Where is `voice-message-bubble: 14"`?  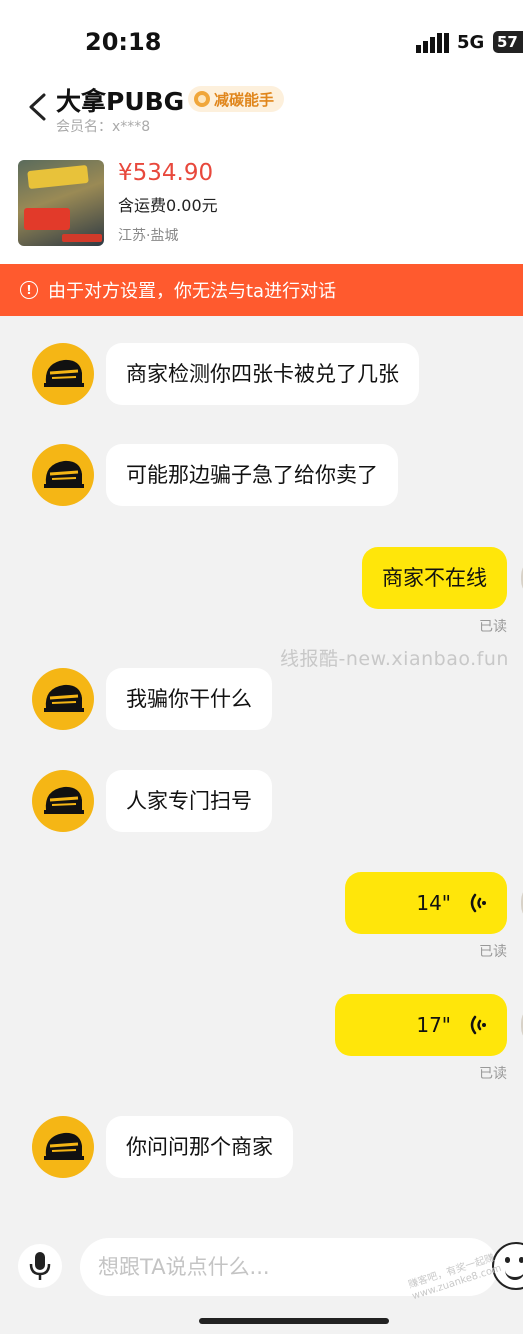 voice-message-bubble: 14" is located at coordinates (426, 903).